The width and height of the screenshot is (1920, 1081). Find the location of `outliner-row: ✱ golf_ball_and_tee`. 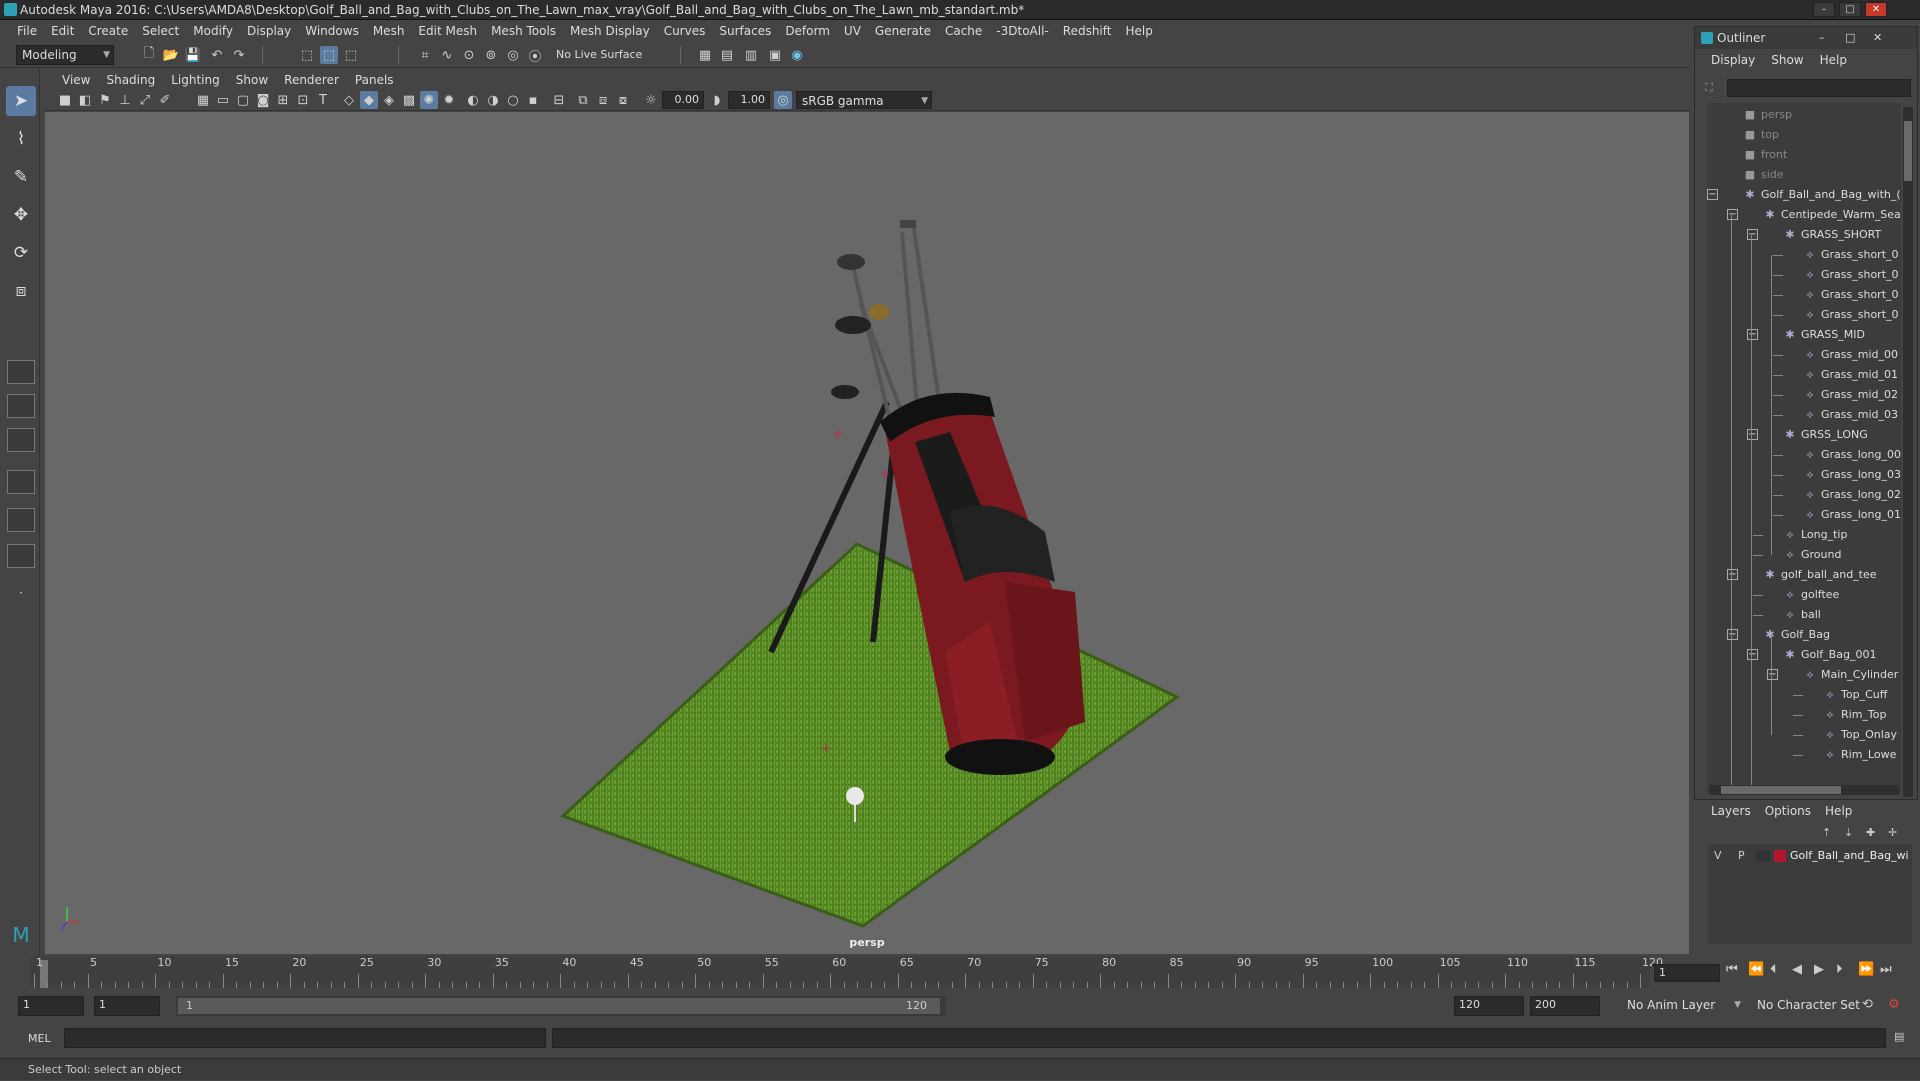

outliner-row: ✱ golf_ball_and_tee is located at coordinates (1819, 575).